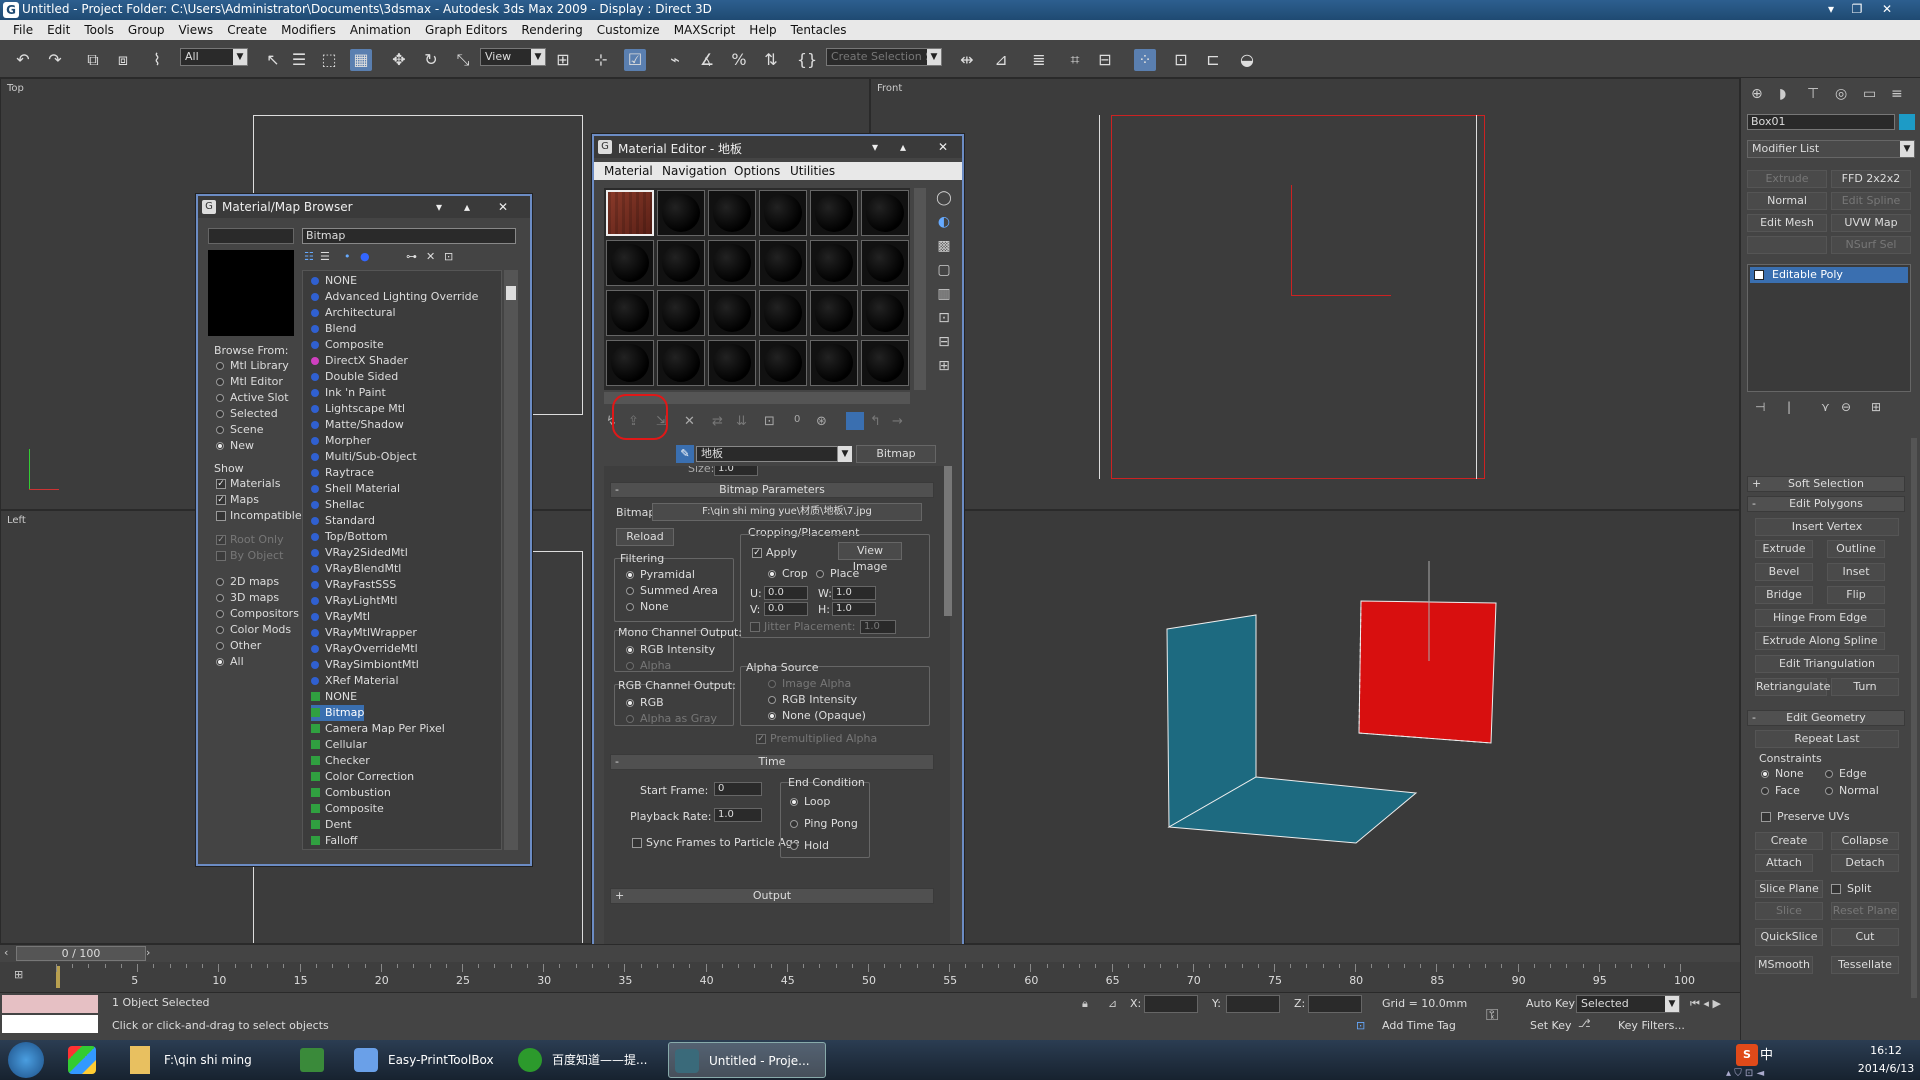 This screenshot has width=1920, height=1080. What do you see at coordinates (1105, 60) in the screenshot?
I see `schematic-view-icon: ⊟` at bounding box center [1105, 60].